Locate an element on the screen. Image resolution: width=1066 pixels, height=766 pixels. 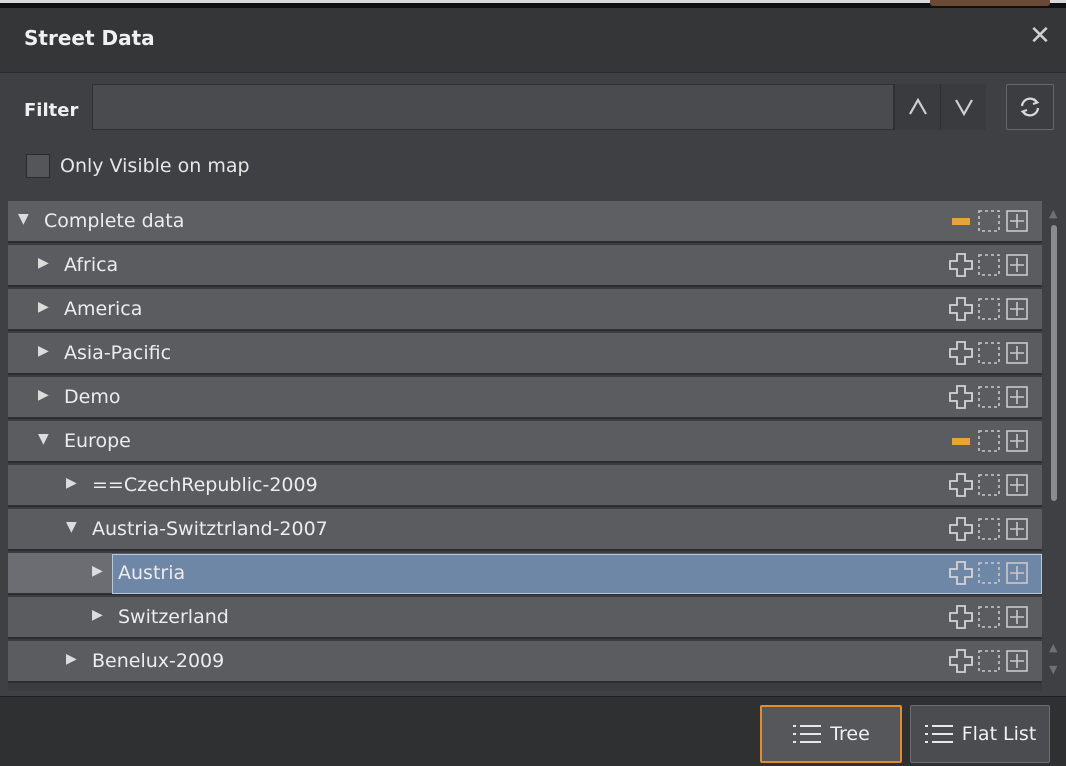
tree-row: ▶ Africa is located at coordinates (525, 266).